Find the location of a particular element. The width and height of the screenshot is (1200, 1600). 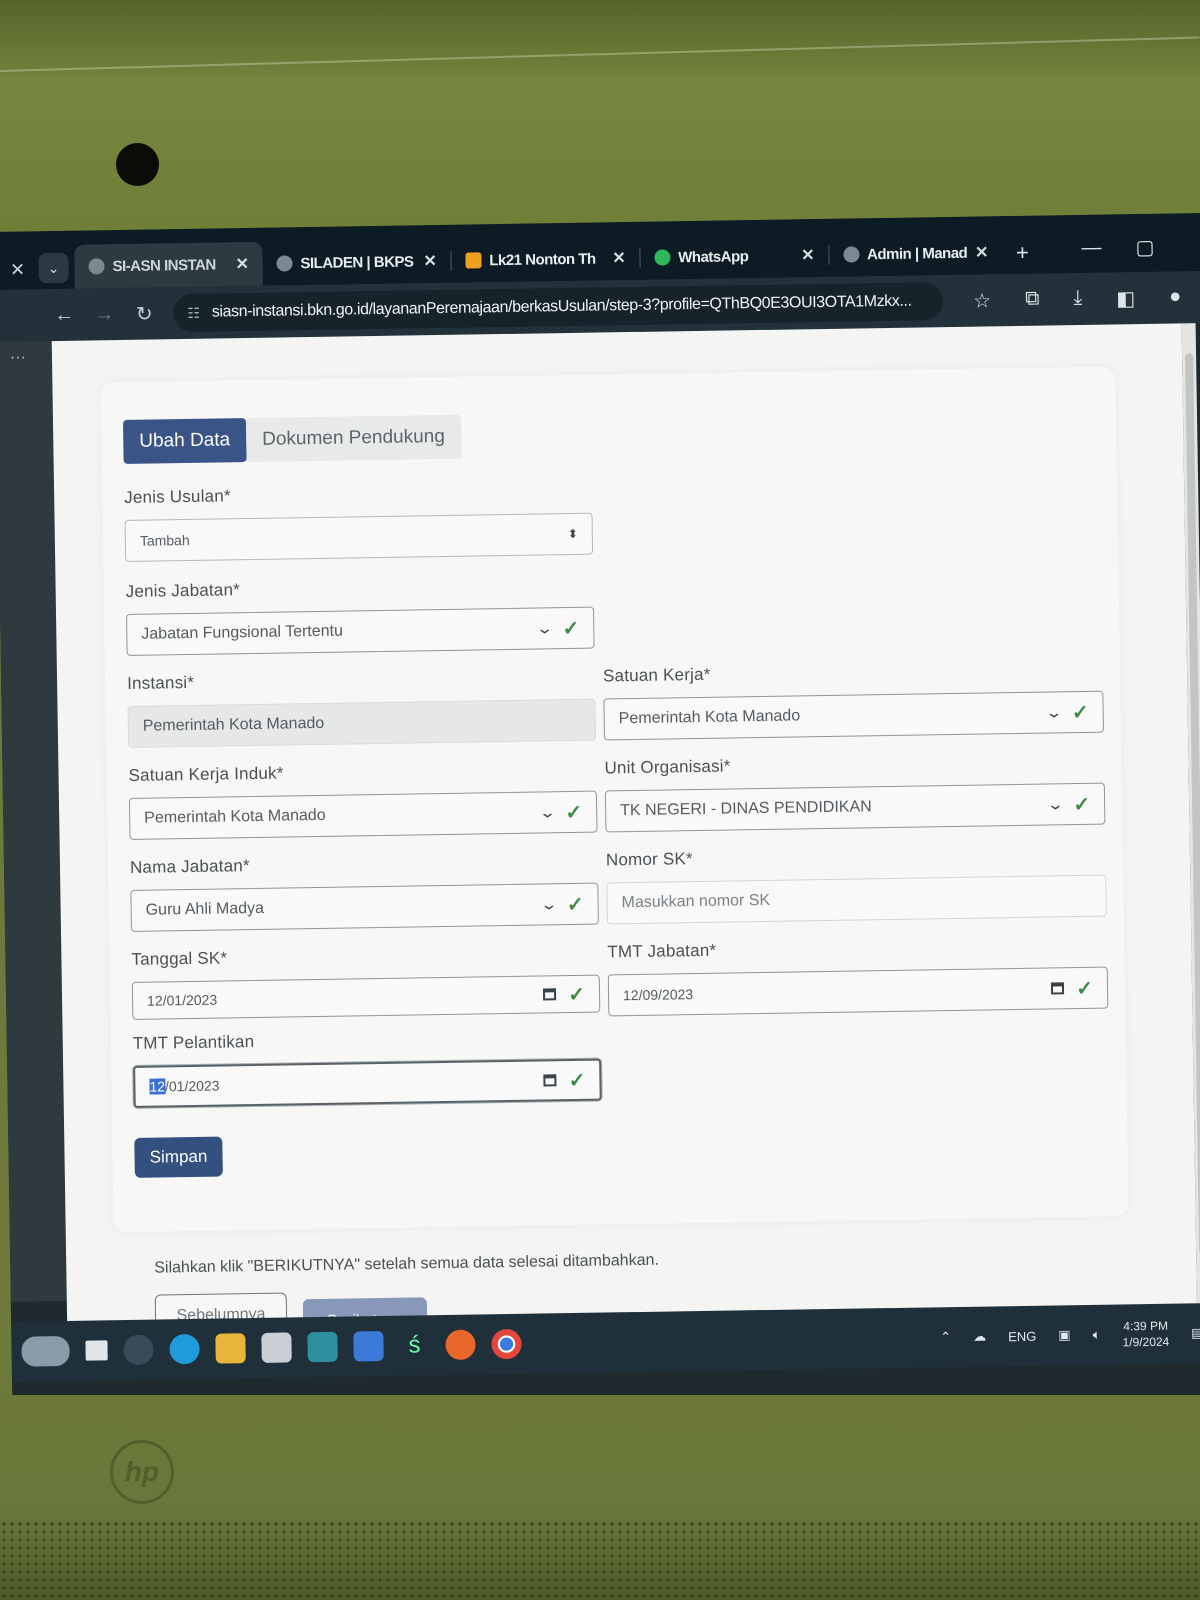

tmt-pelantikan-label: TMT Pelantikan is located at coordinates (193, 1042).